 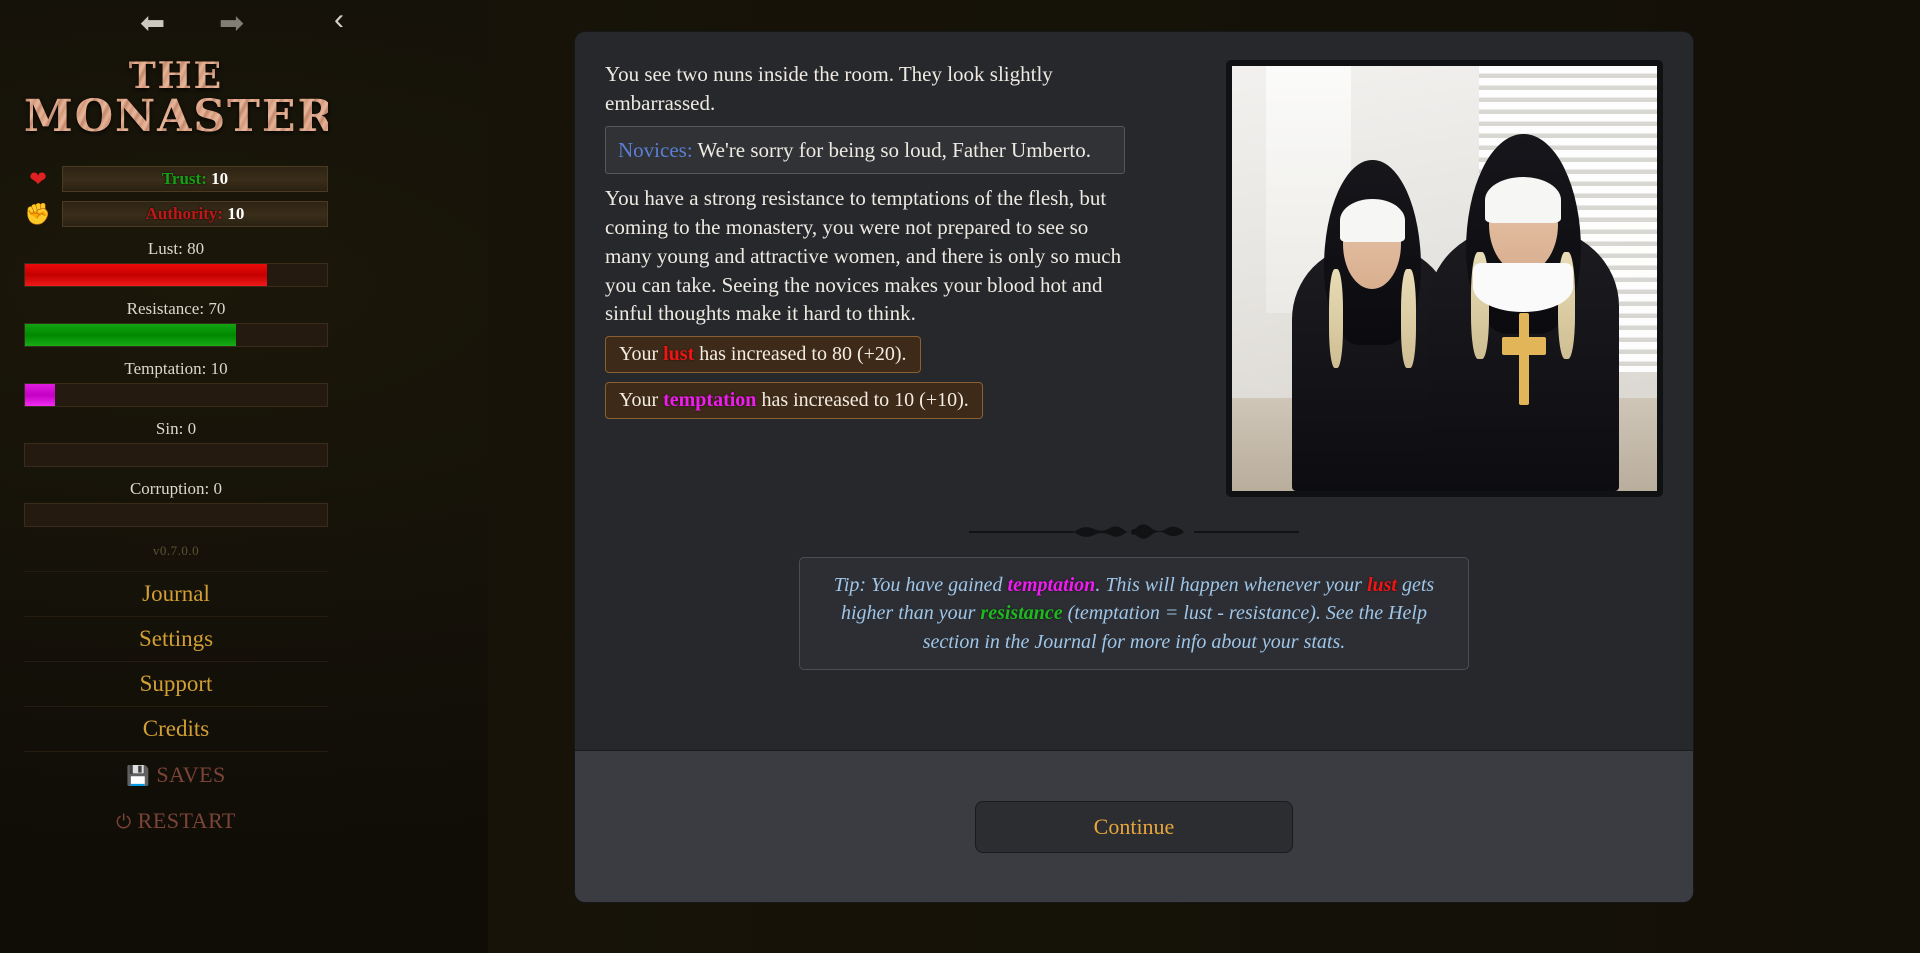 I want to click on sidebar-item-saves-label: SAVES, so click(x=191, y=774).